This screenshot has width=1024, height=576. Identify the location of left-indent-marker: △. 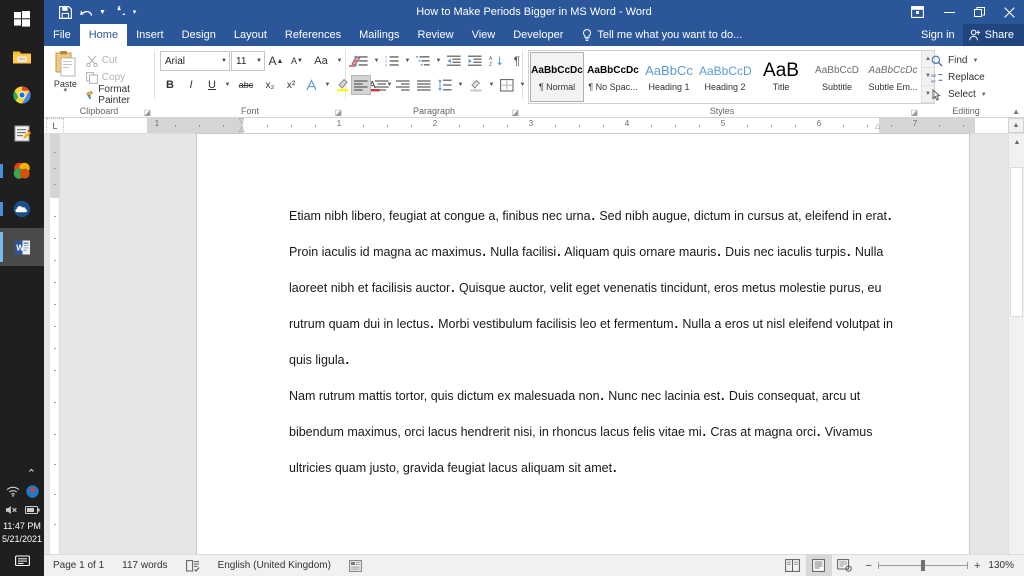
(243, 129).